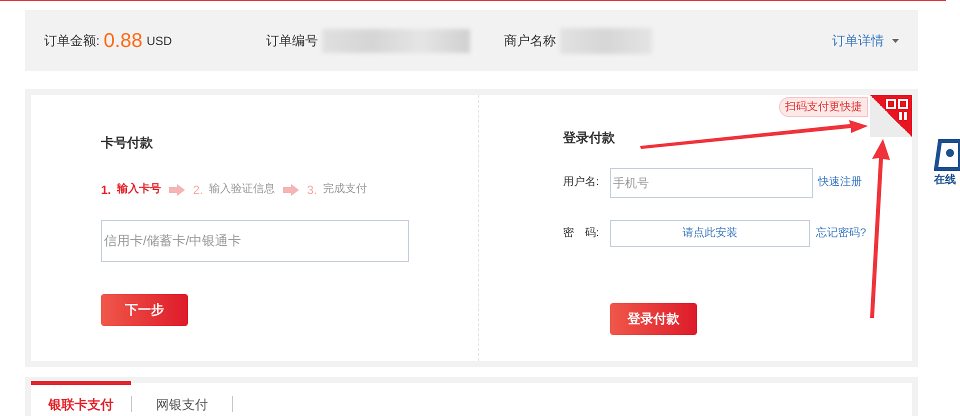 Image resolution: width=960 pixels, height=416 pixels. I want to click on qr-code-icon, so click(891, 116).